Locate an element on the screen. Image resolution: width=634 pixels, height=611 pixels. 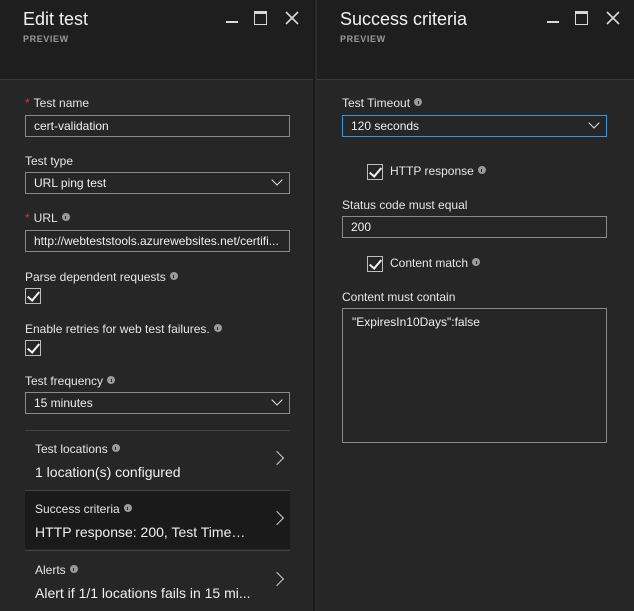
divider is located at coordinates (157, 550).